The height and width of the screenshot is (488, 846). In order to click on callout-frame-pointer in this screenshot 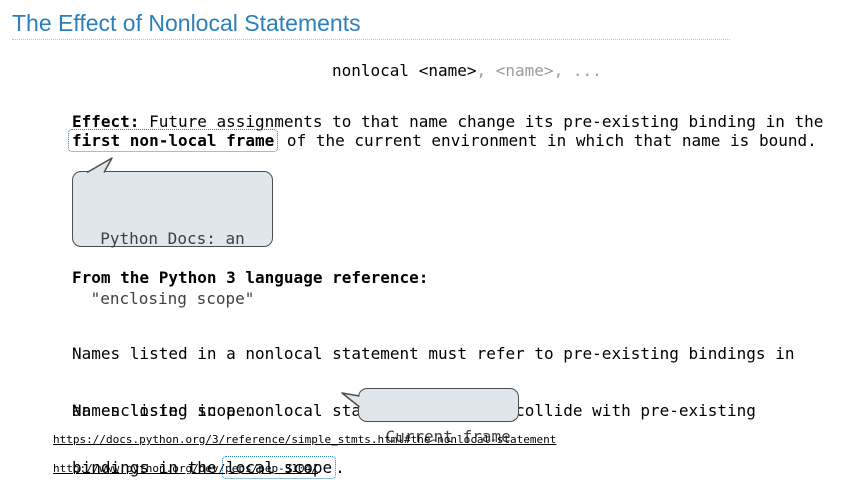, I will do `click(351, 400)`.